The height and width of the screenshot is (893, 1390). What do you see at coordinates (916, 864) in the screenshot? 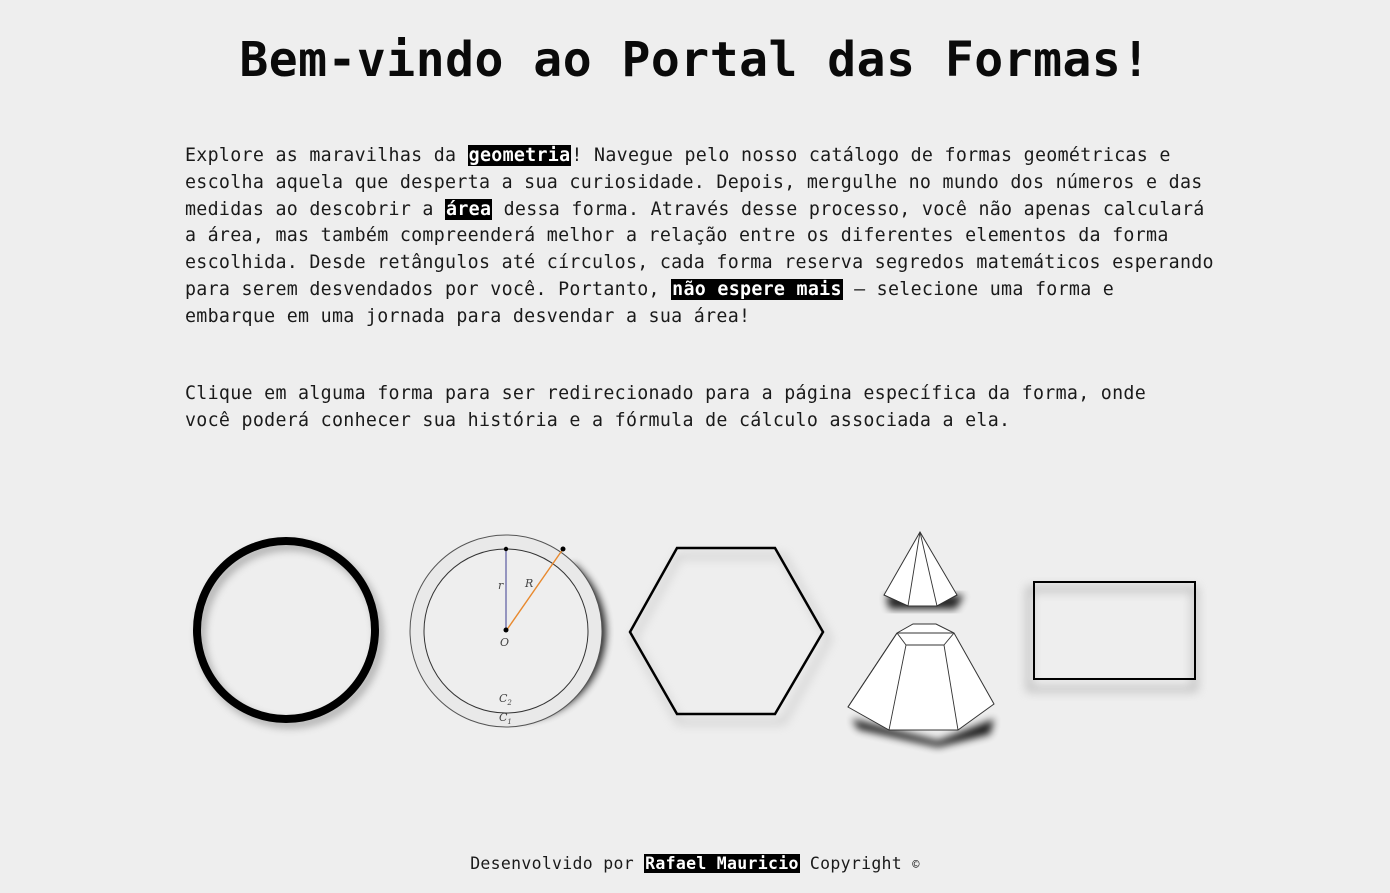
I see `copyright-icon: ©` at bounding box center [916, 864].